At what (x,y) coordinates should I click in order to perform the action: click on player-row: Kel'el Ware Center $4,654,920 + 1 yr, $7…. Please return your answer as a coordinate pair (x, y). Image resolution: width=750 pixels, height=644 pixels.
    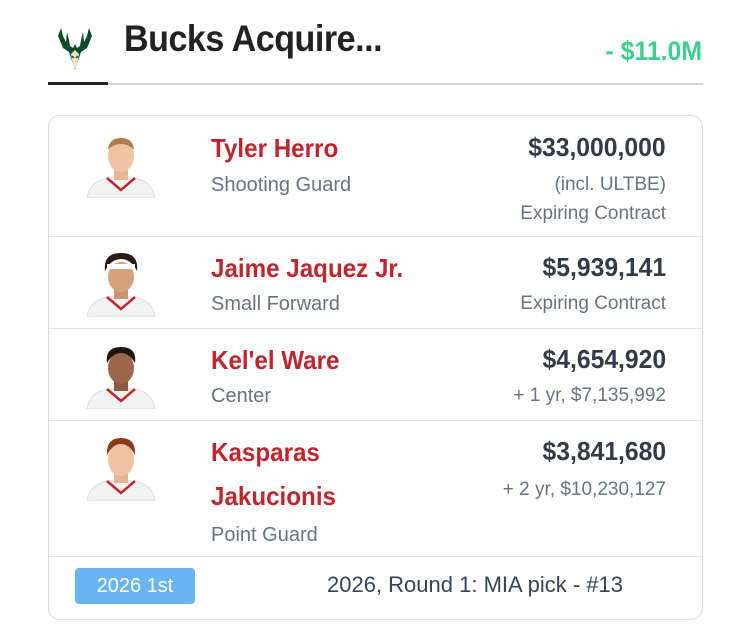
    Looking at the image, I should click on (375, 374).